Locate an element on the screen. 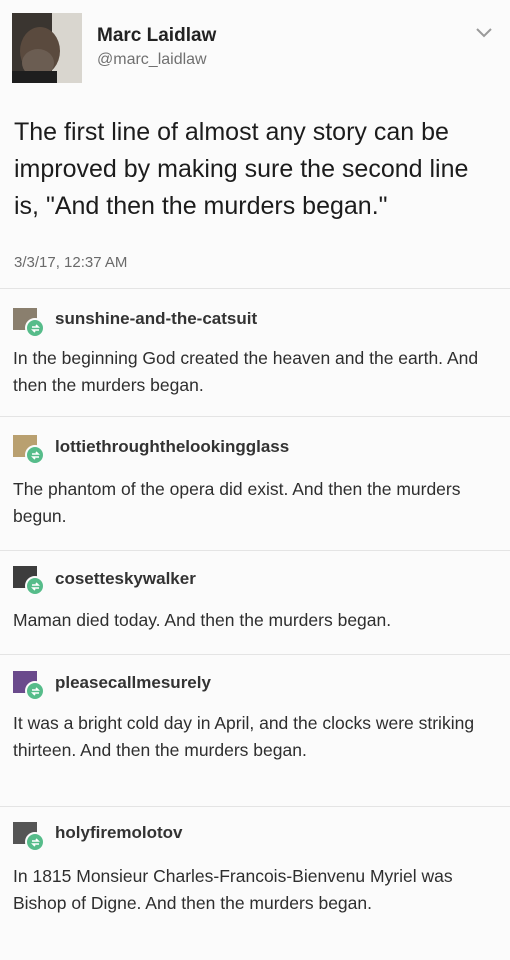  username-link: cosetteskywalker is located at coordinates (125, 579).